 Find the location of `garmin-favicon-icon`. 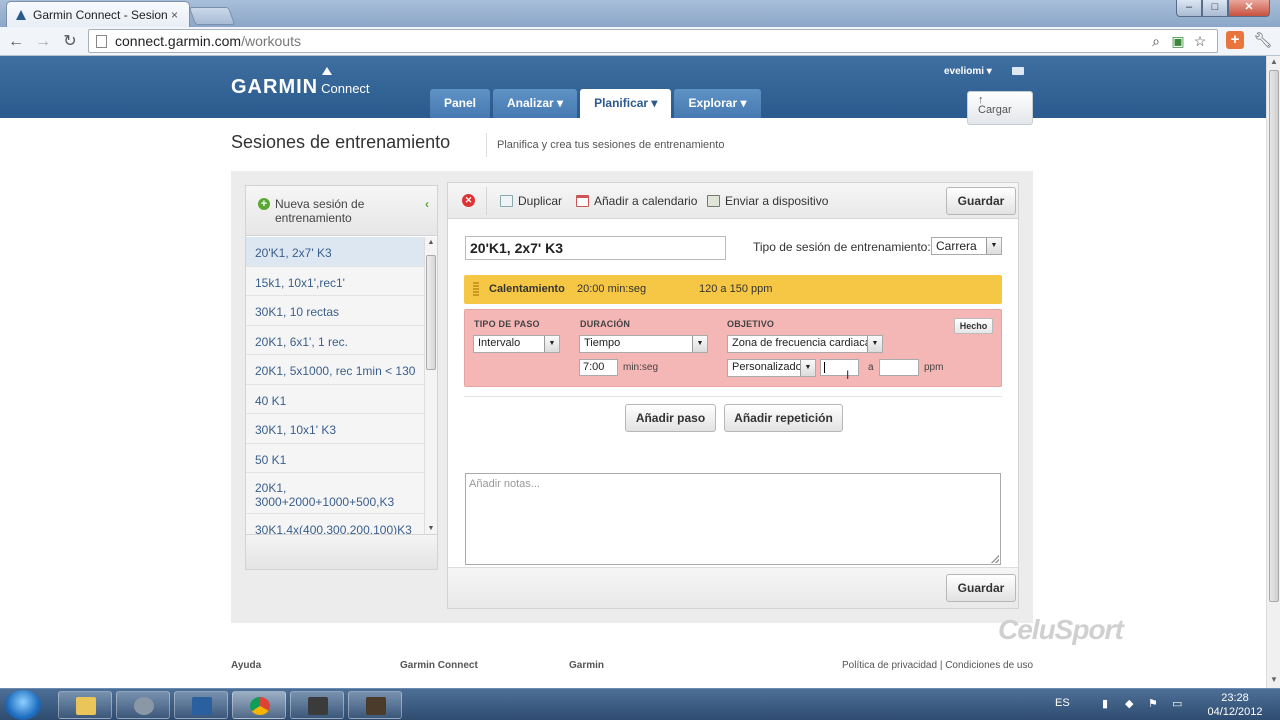

garmin-favicon-icon is located at coordinates (21, 14).